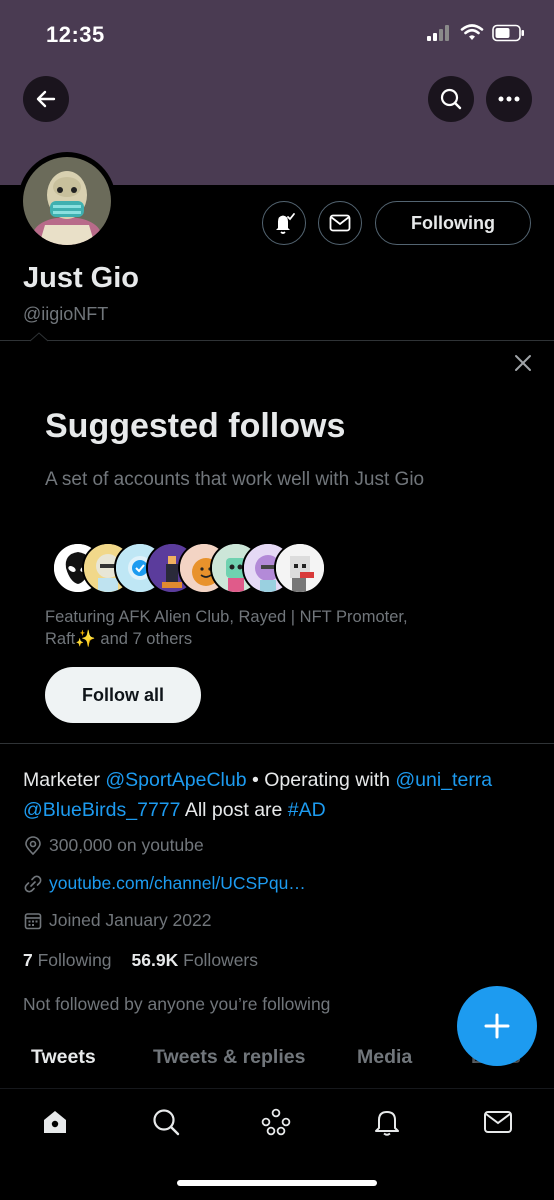 The height and width of the screenshot is (1200, 554). I want to click on link-icon, so click(33, 883).